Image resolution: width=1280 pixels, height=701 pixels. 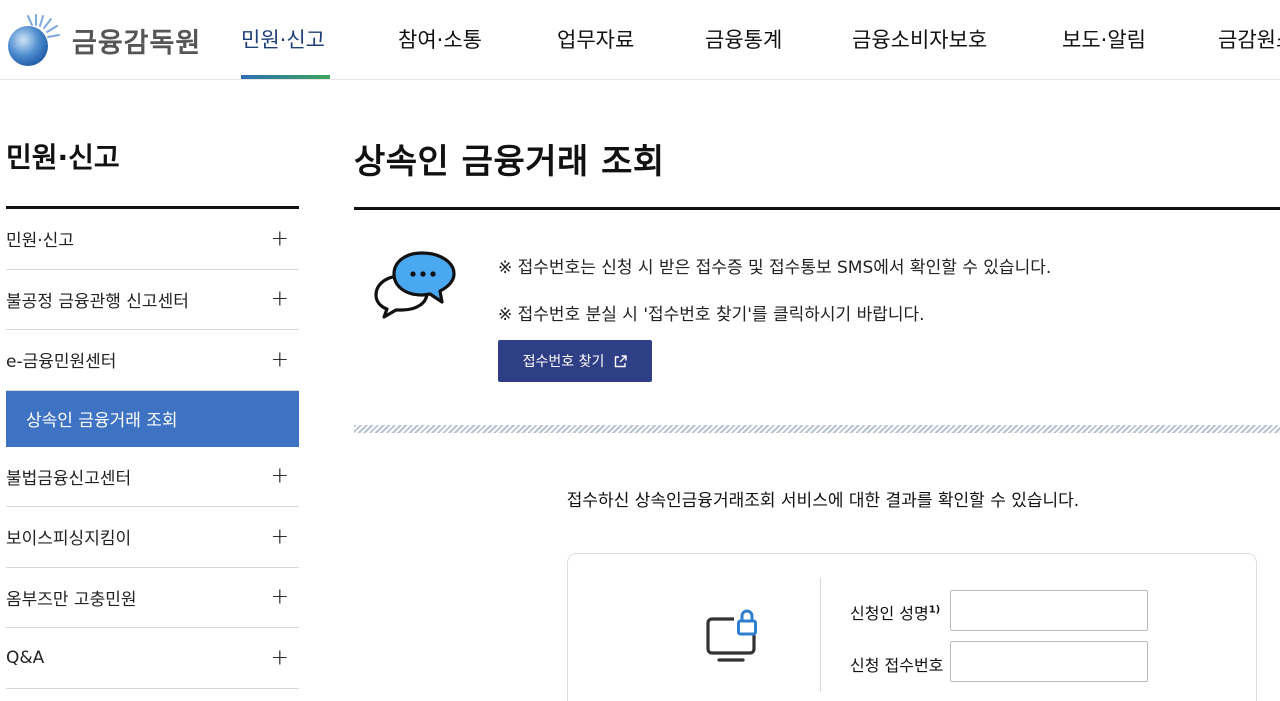 What do you see at coordinates (912, 627) in the screenshot?
I see `inquiry-form-panel` at bounding box center [912, 627].